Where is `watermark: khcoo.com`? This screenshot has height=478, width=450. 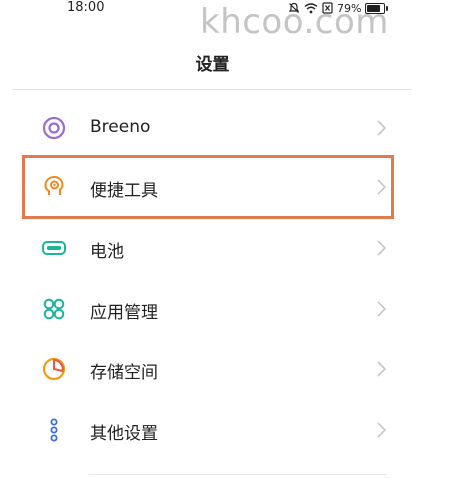 watermark: khcoo.com is located at coordinates (294, 22).